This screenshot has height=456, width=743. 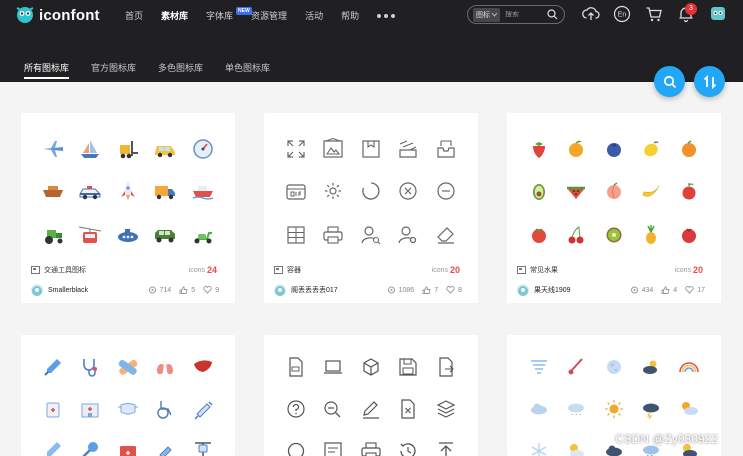 What do you see at coordinates (576, 235) in the screenshot?
I see `cherry-icon` at bounding box center [576, 235].